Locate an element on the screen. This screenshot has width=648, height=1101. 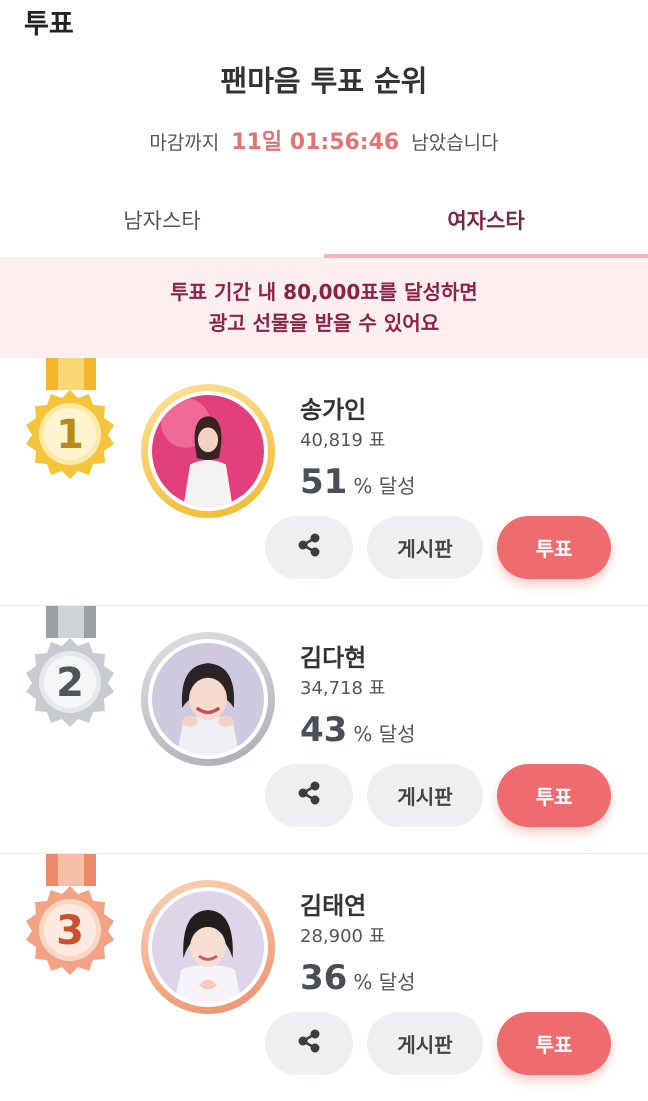
achievement-percent: 51 is located at coordinates (324, 482).